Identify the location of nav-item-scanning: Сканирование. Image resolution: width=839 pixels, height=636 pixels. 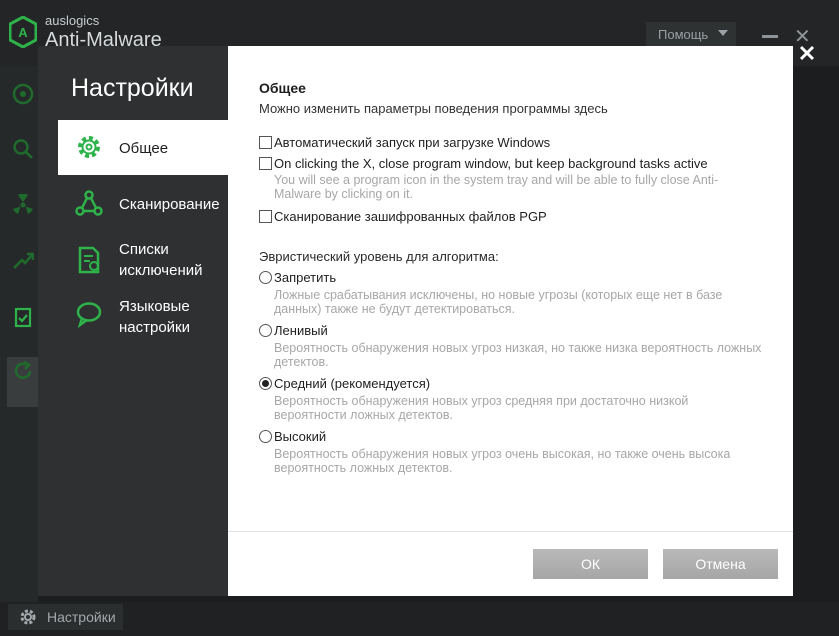
(143, 205).